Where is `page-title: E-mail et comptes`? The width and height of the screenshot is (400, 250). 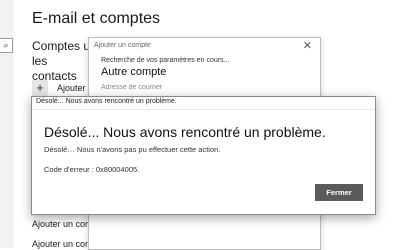
page-title: E-mail et comptes is located at coordinates (96, 18).